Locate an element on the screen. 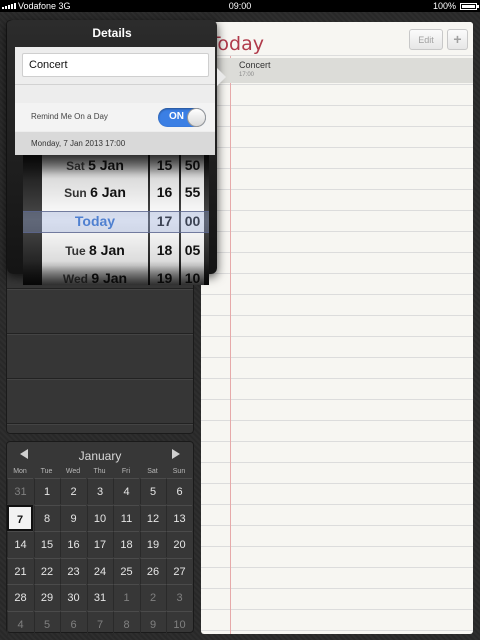 The width and height of the screenshot is (480, 640). weekday-label: Fri is located at coordinates (126, 471).